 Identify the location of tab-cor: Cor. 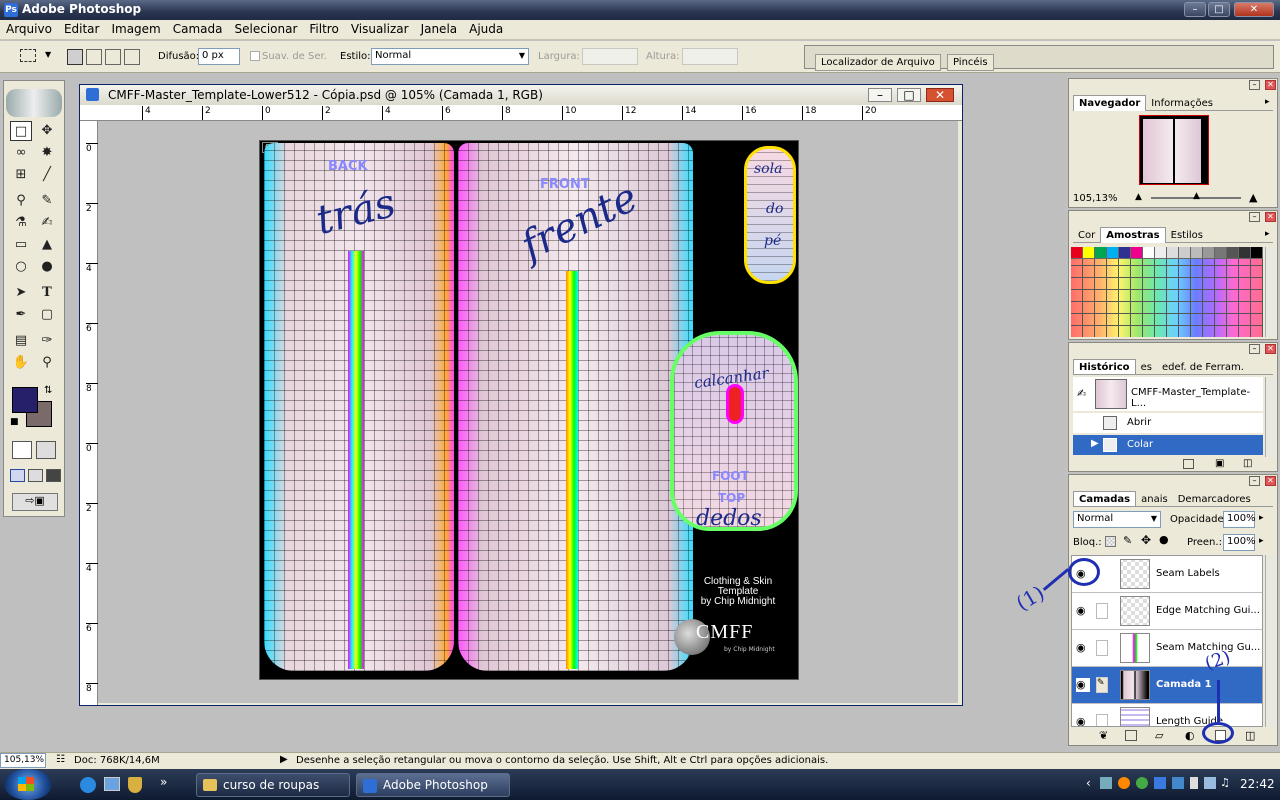
(1086, 235).